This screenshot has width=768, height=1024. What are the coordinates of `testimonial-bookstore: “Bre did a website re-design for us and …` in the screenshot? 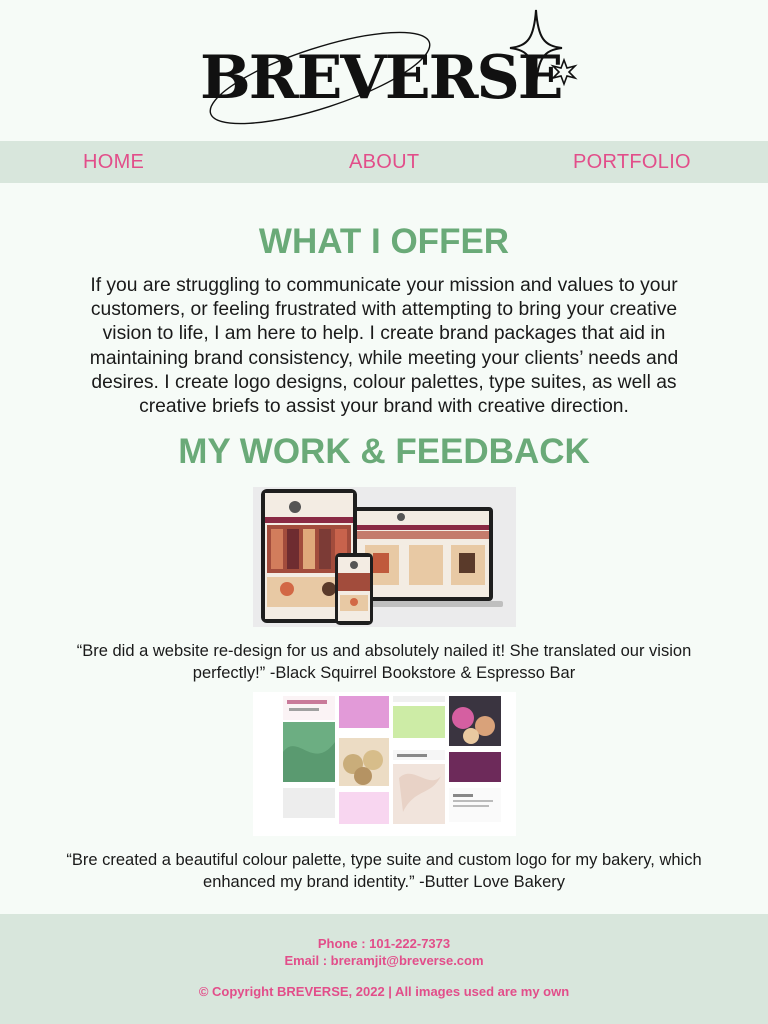 It's located at (384, 662).